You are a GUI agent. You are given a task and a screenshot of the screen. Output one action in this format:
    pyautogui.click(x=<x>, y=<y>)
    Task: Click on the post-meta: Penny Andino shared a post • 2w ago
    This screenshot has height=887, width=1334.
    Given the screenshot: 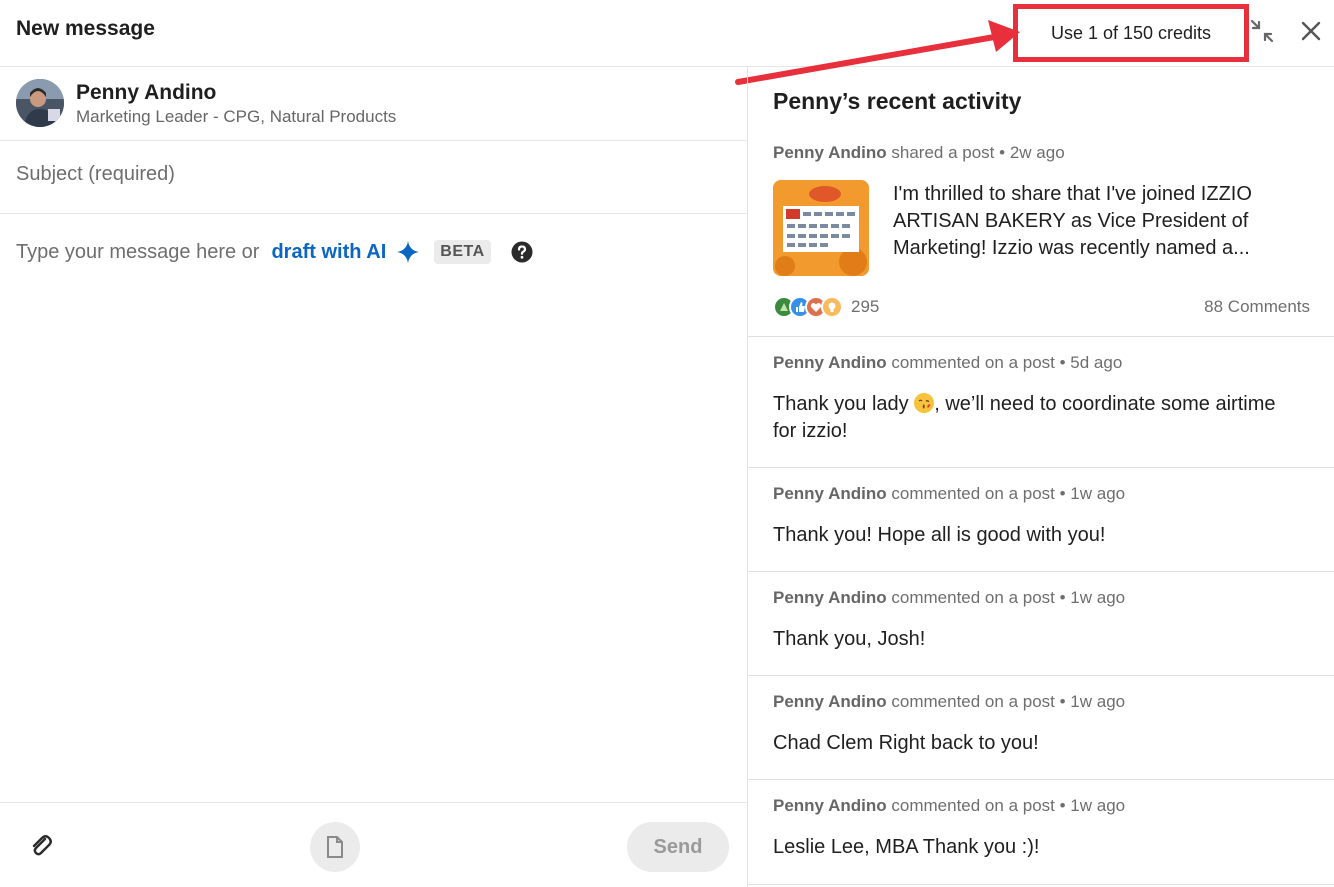 What is the action you would take?
    pyautogui.click(x=919, y=152)
    